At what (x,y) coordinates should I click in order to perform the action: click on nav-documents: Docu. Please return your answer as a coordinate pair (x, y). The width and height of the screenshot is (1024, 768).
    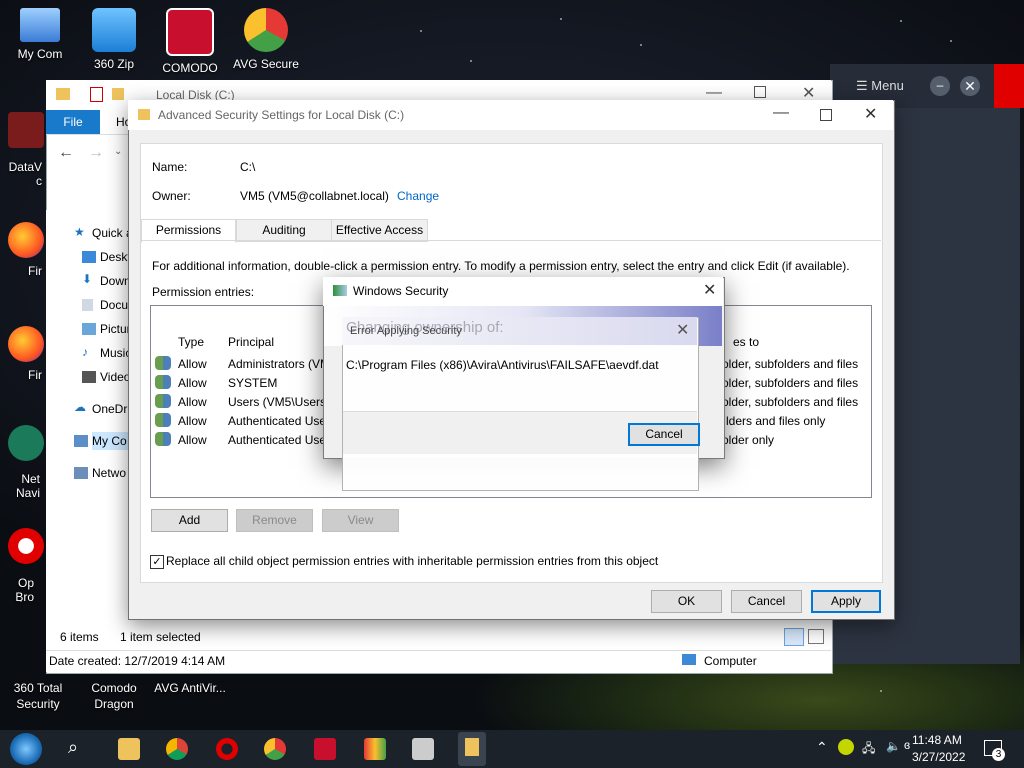
    Looking at the image, I should click on (105, 305).